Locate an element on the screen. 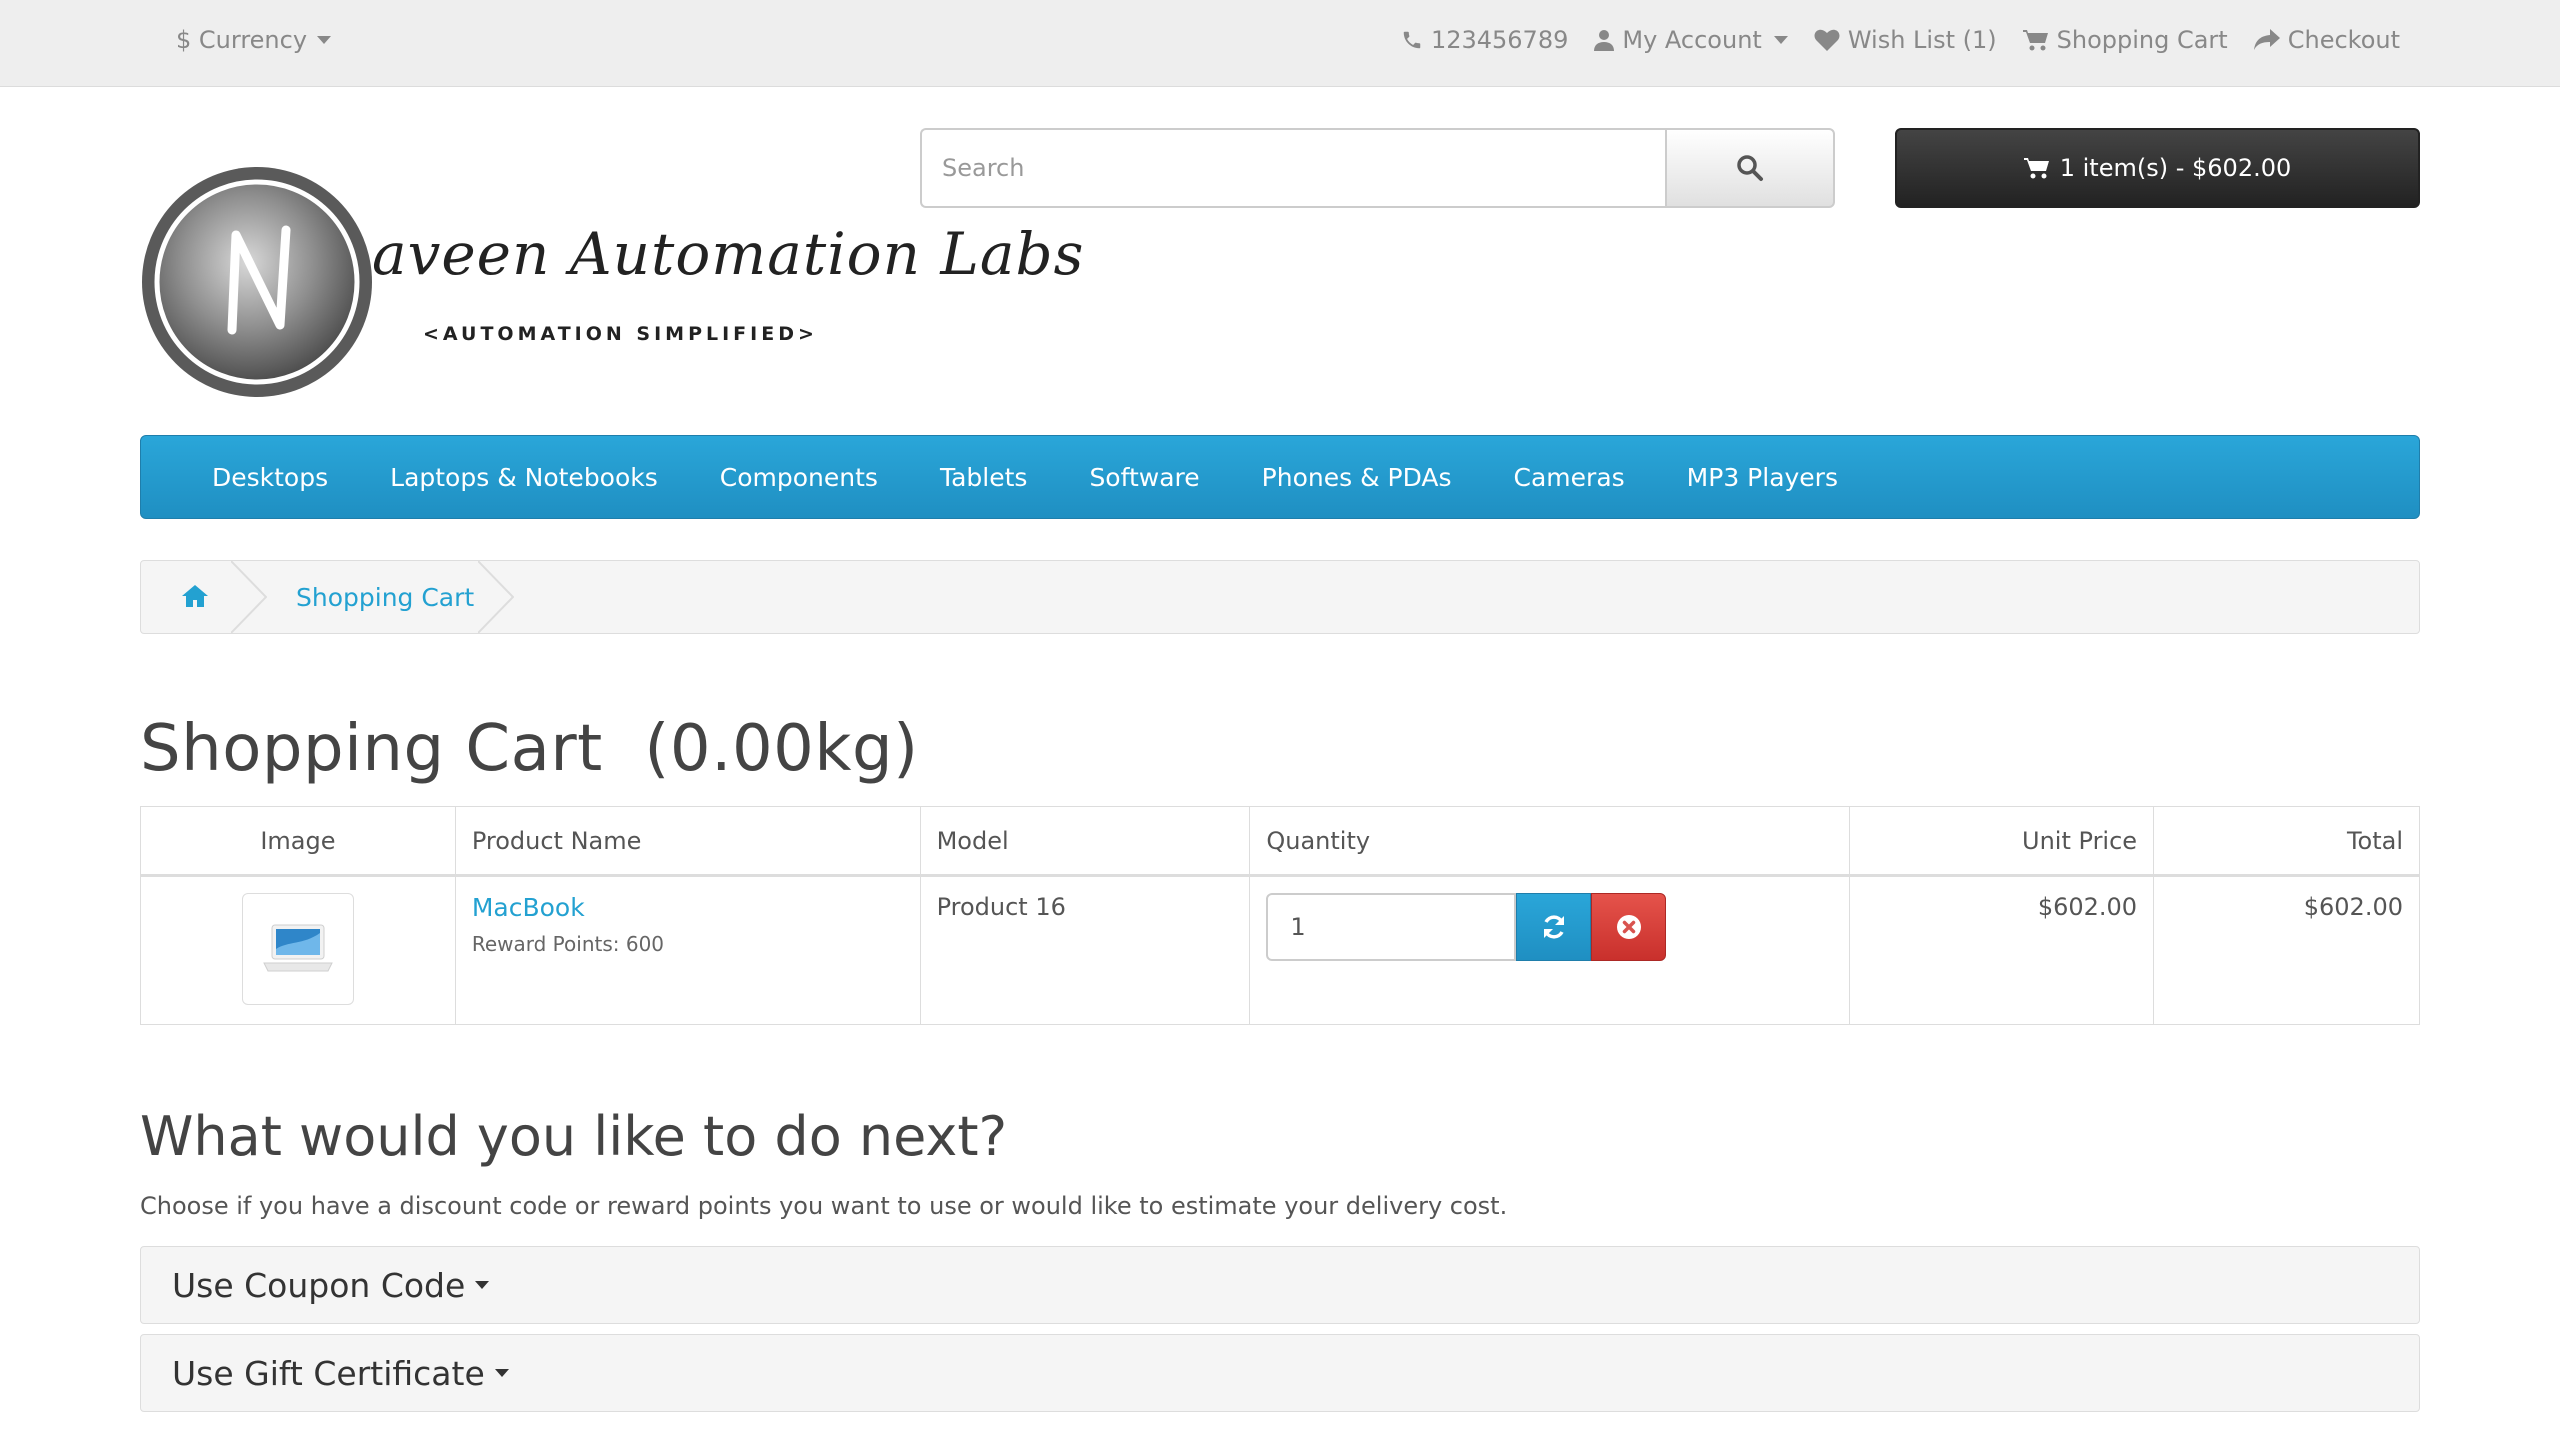 The height and width of the screenshot is (1440, 2560). phone-link: 123456789 is located at coordinates (1484, 40).